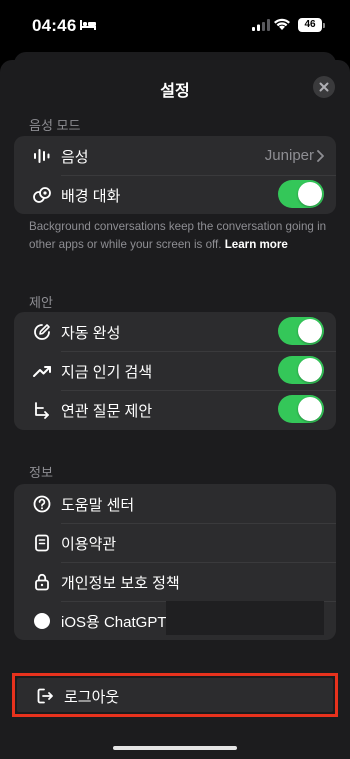 This screenshot has height=759, width=350. I want to click on background-conversation-label: 배경 대화, so click(91, 196).